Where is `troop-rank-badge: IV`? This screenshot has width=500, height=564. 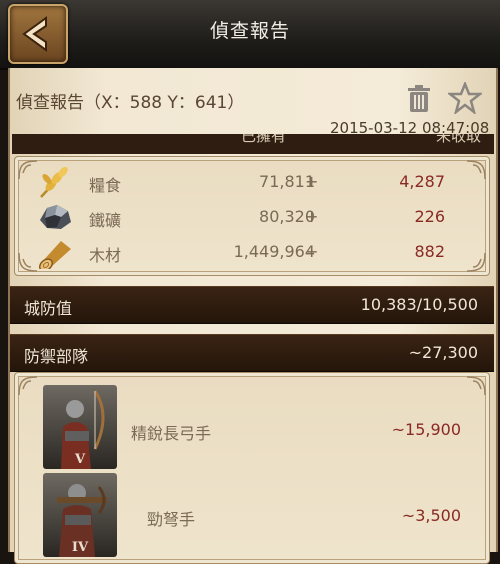
troop-rank-badge: IV is located at coordinates (80, 547).